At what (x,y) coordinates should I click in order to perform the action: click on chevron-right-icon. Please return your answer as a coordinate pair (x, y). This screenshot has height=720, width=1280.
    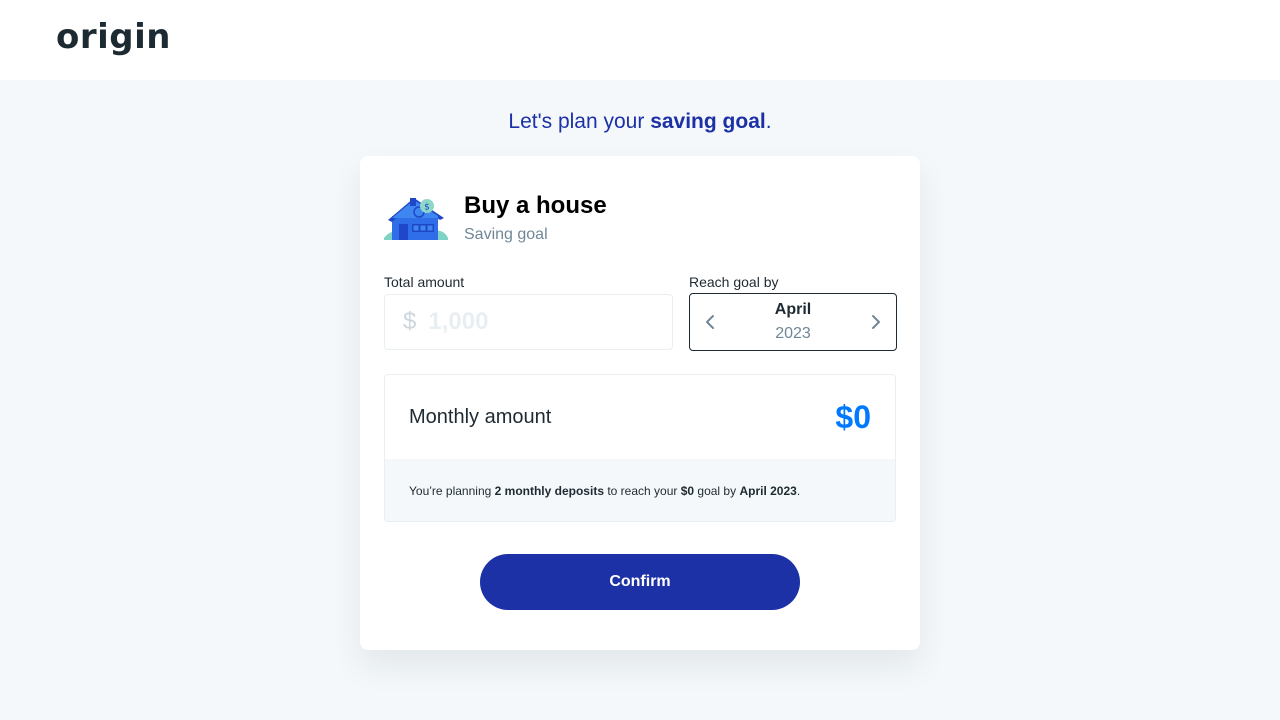
    Looking at the image, I should click on (875, 322).